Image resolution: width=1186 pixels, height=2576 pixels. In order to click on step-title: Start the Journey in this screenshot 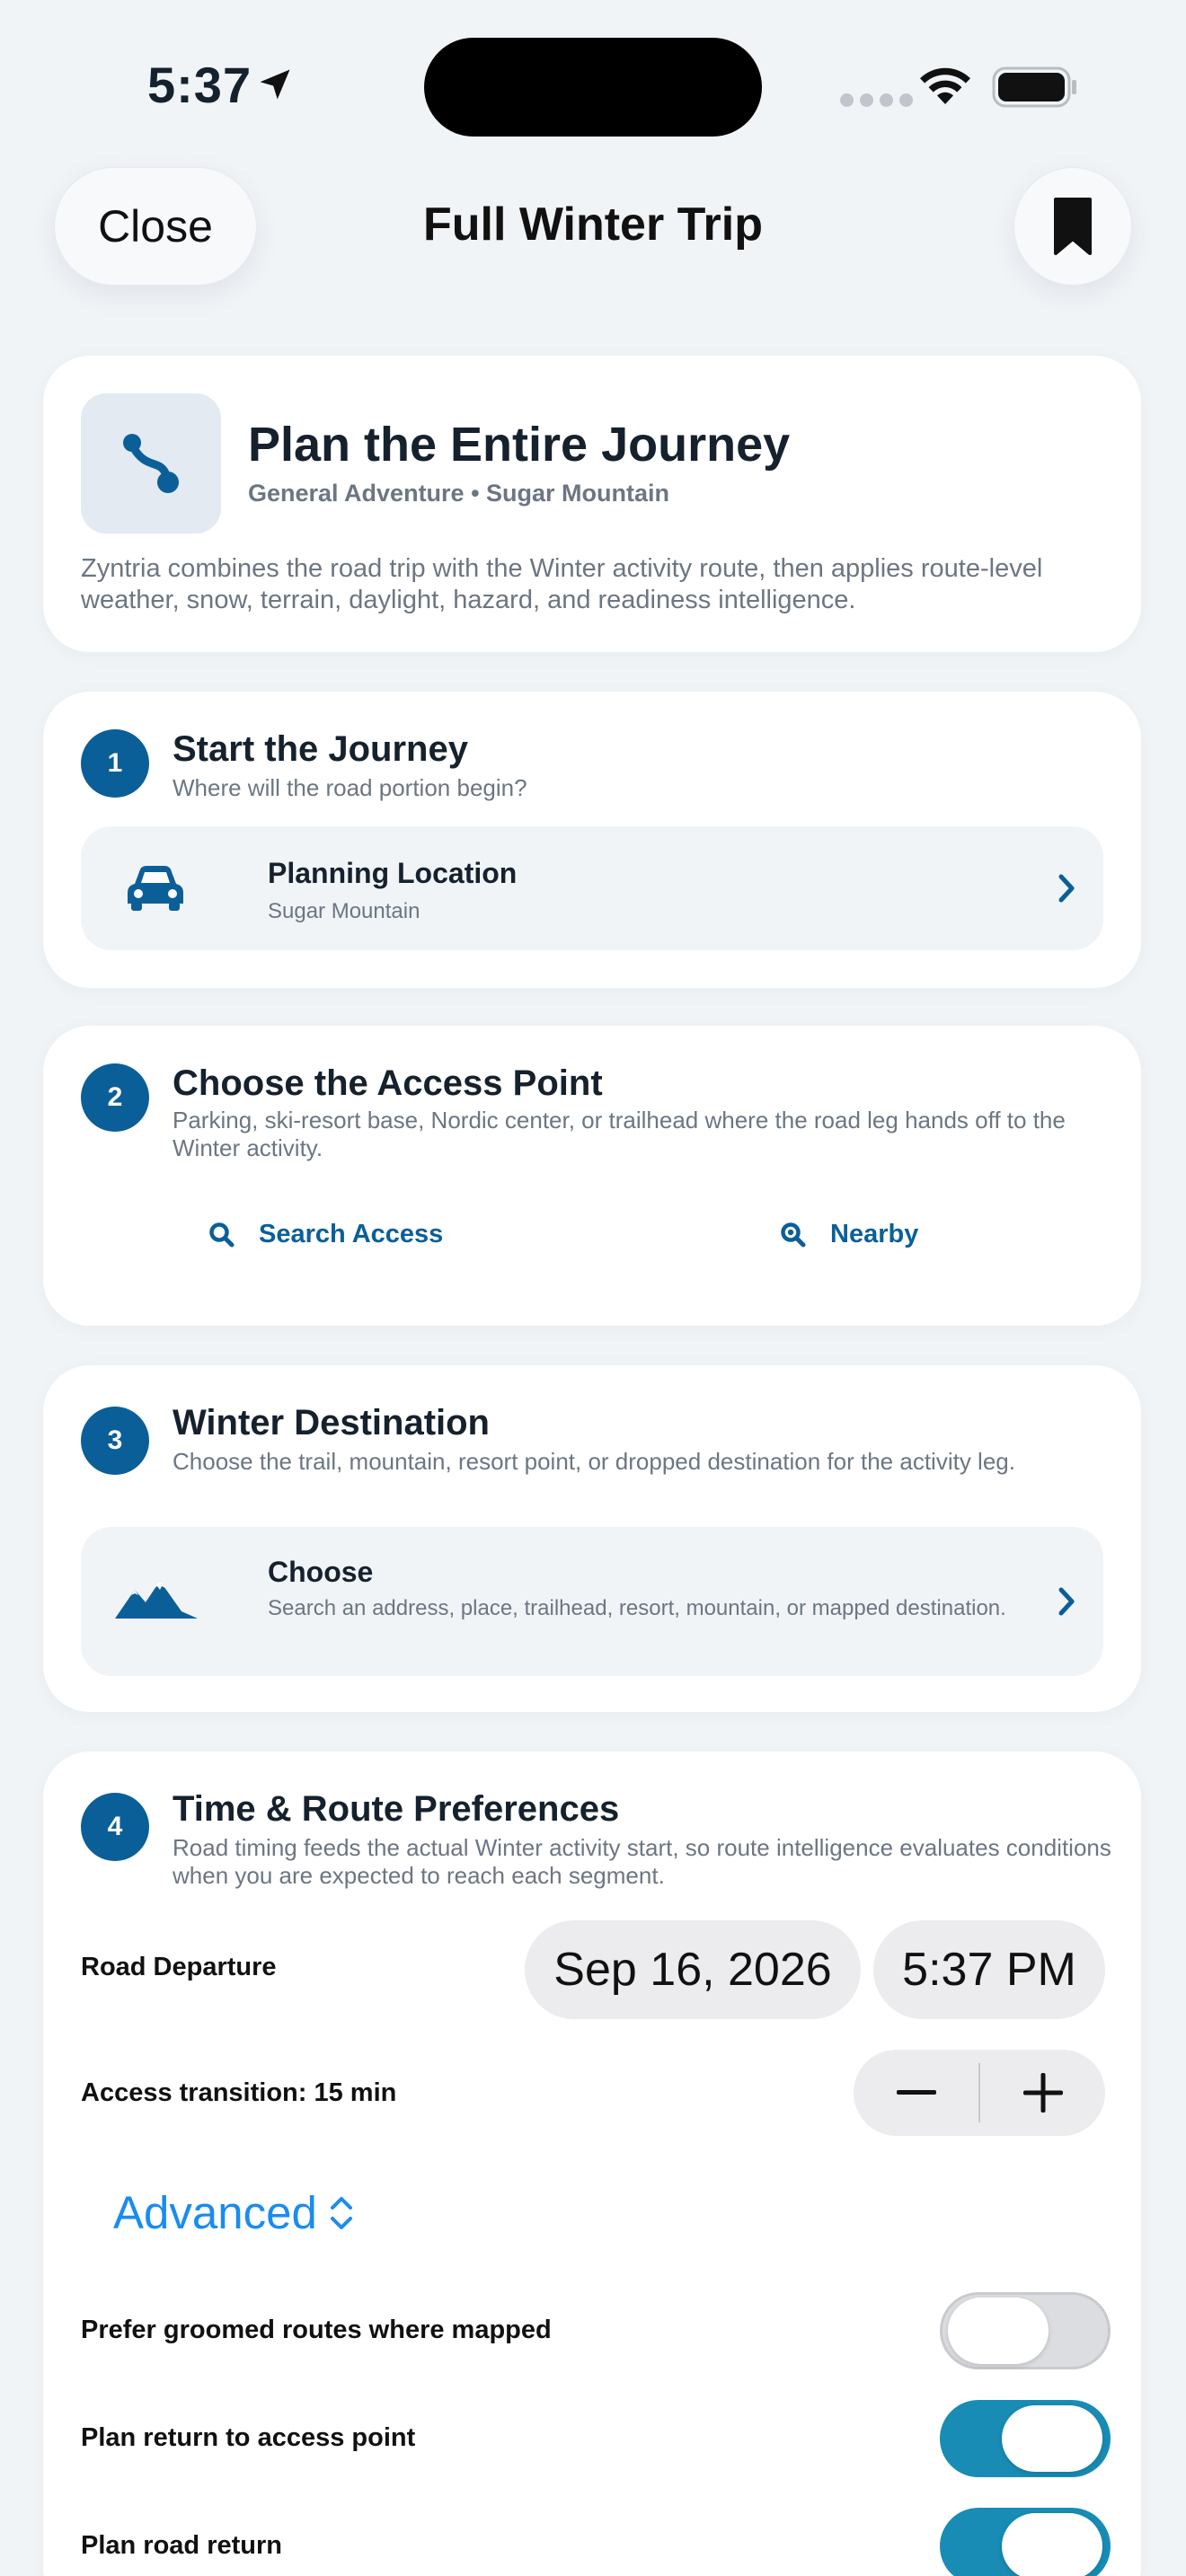, I will do `click(320, 749)`.